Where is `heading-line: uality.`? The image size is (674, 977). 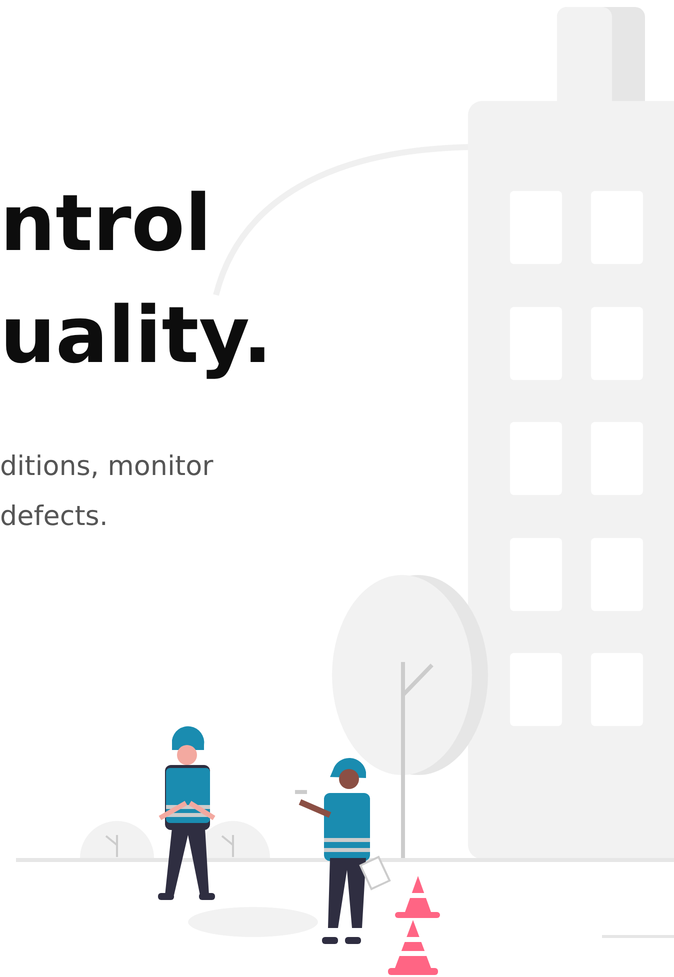 heading-line: uality. is located at coordinates (136, 336).